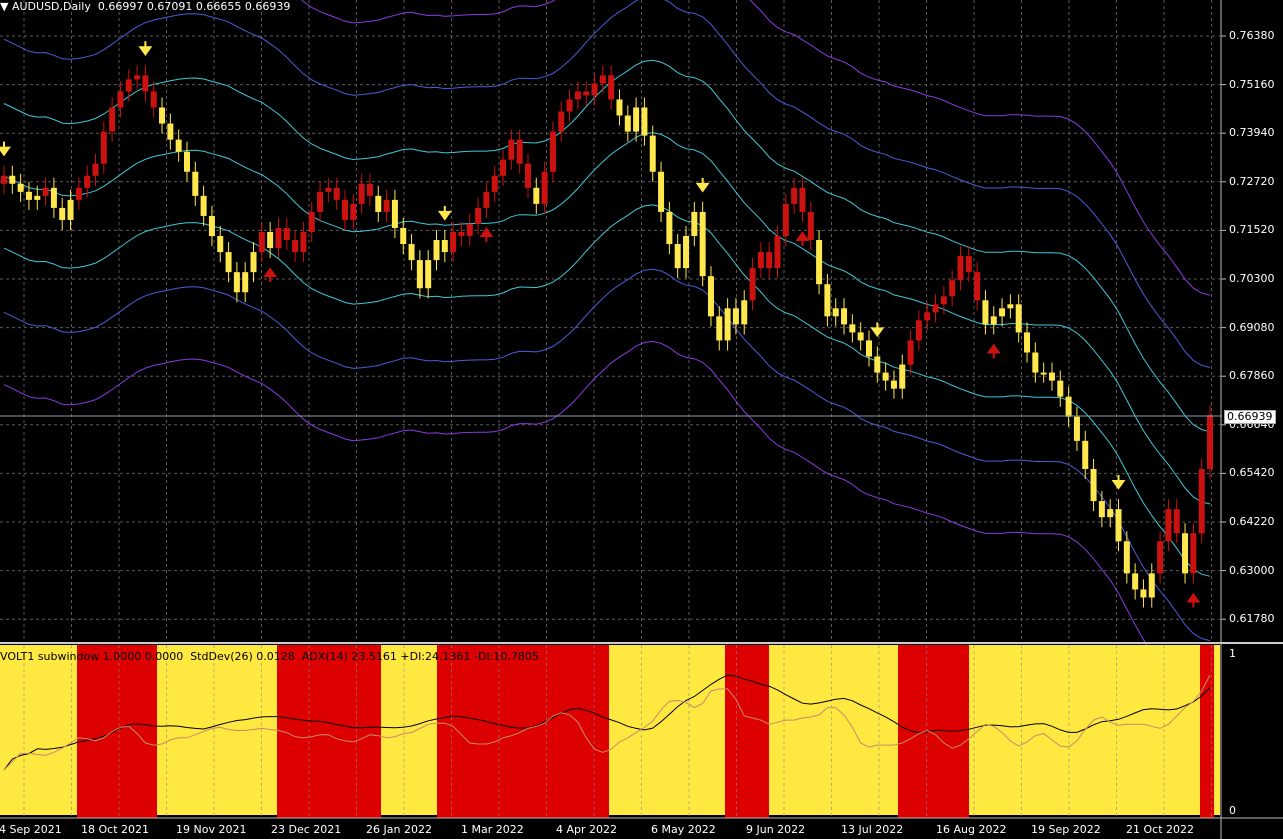  I want to click on current-price-label: 0.66939, so click(1250, 417).